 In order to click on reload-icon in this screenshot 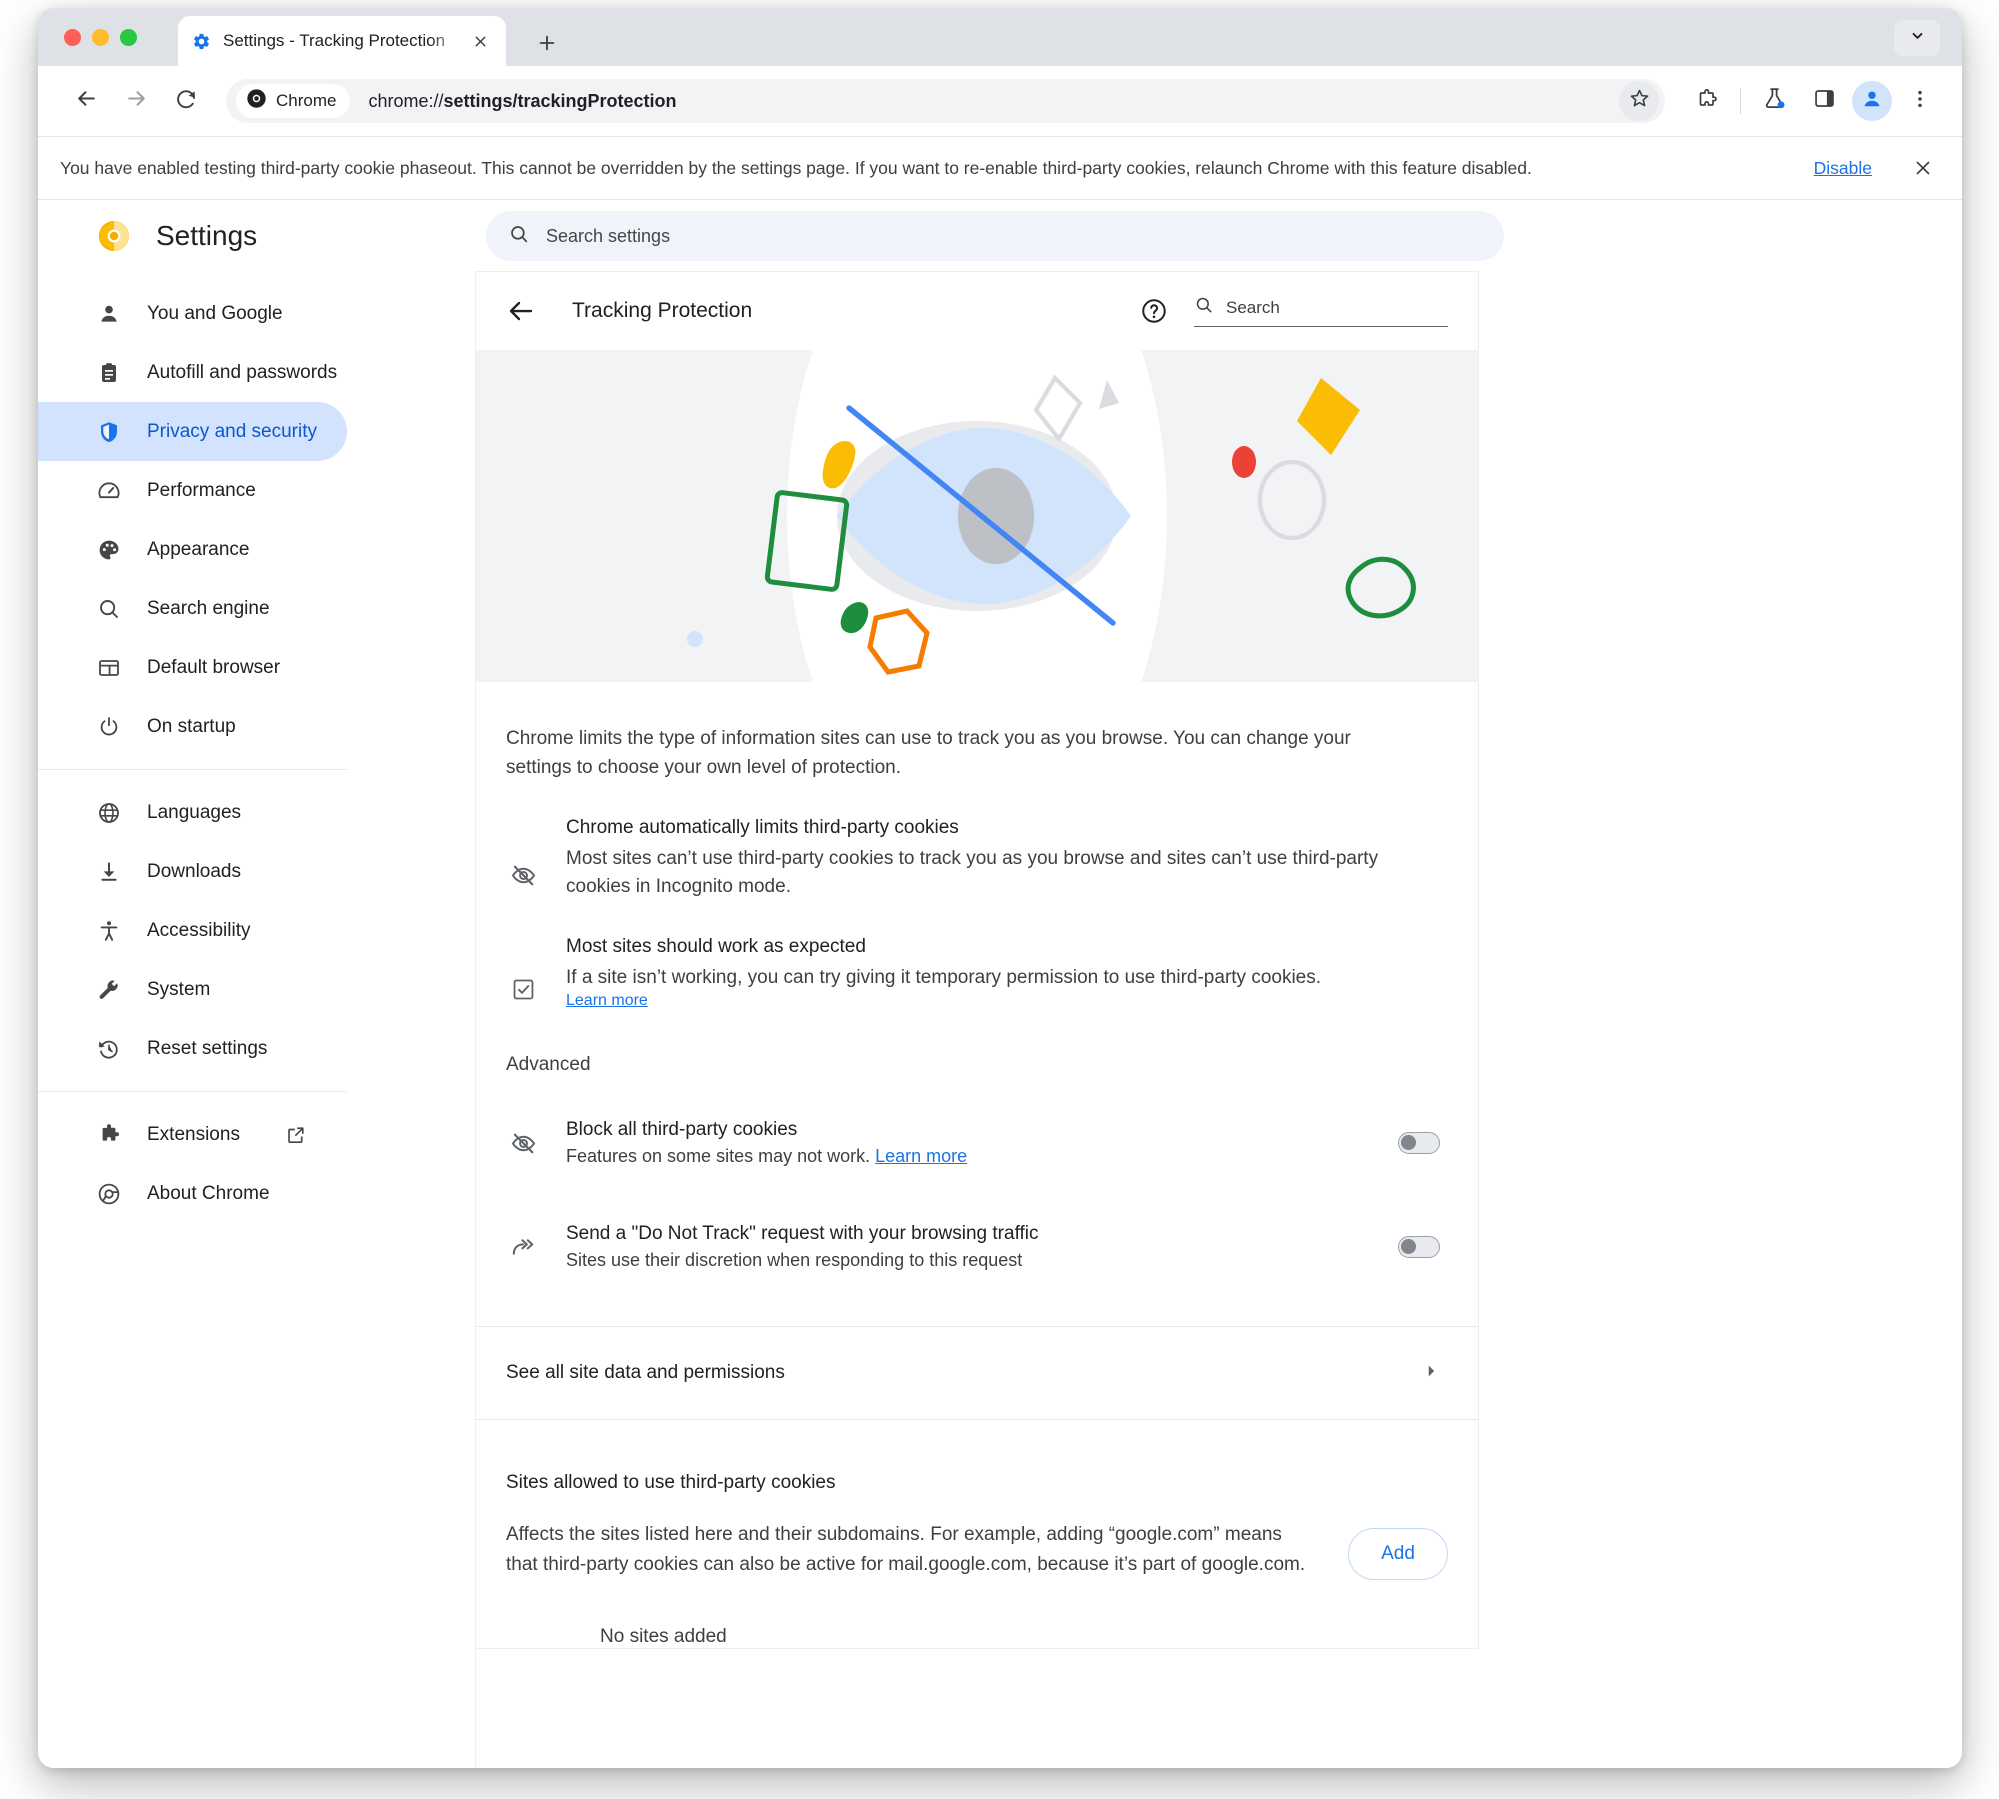, I will do `click(186, 101)`.